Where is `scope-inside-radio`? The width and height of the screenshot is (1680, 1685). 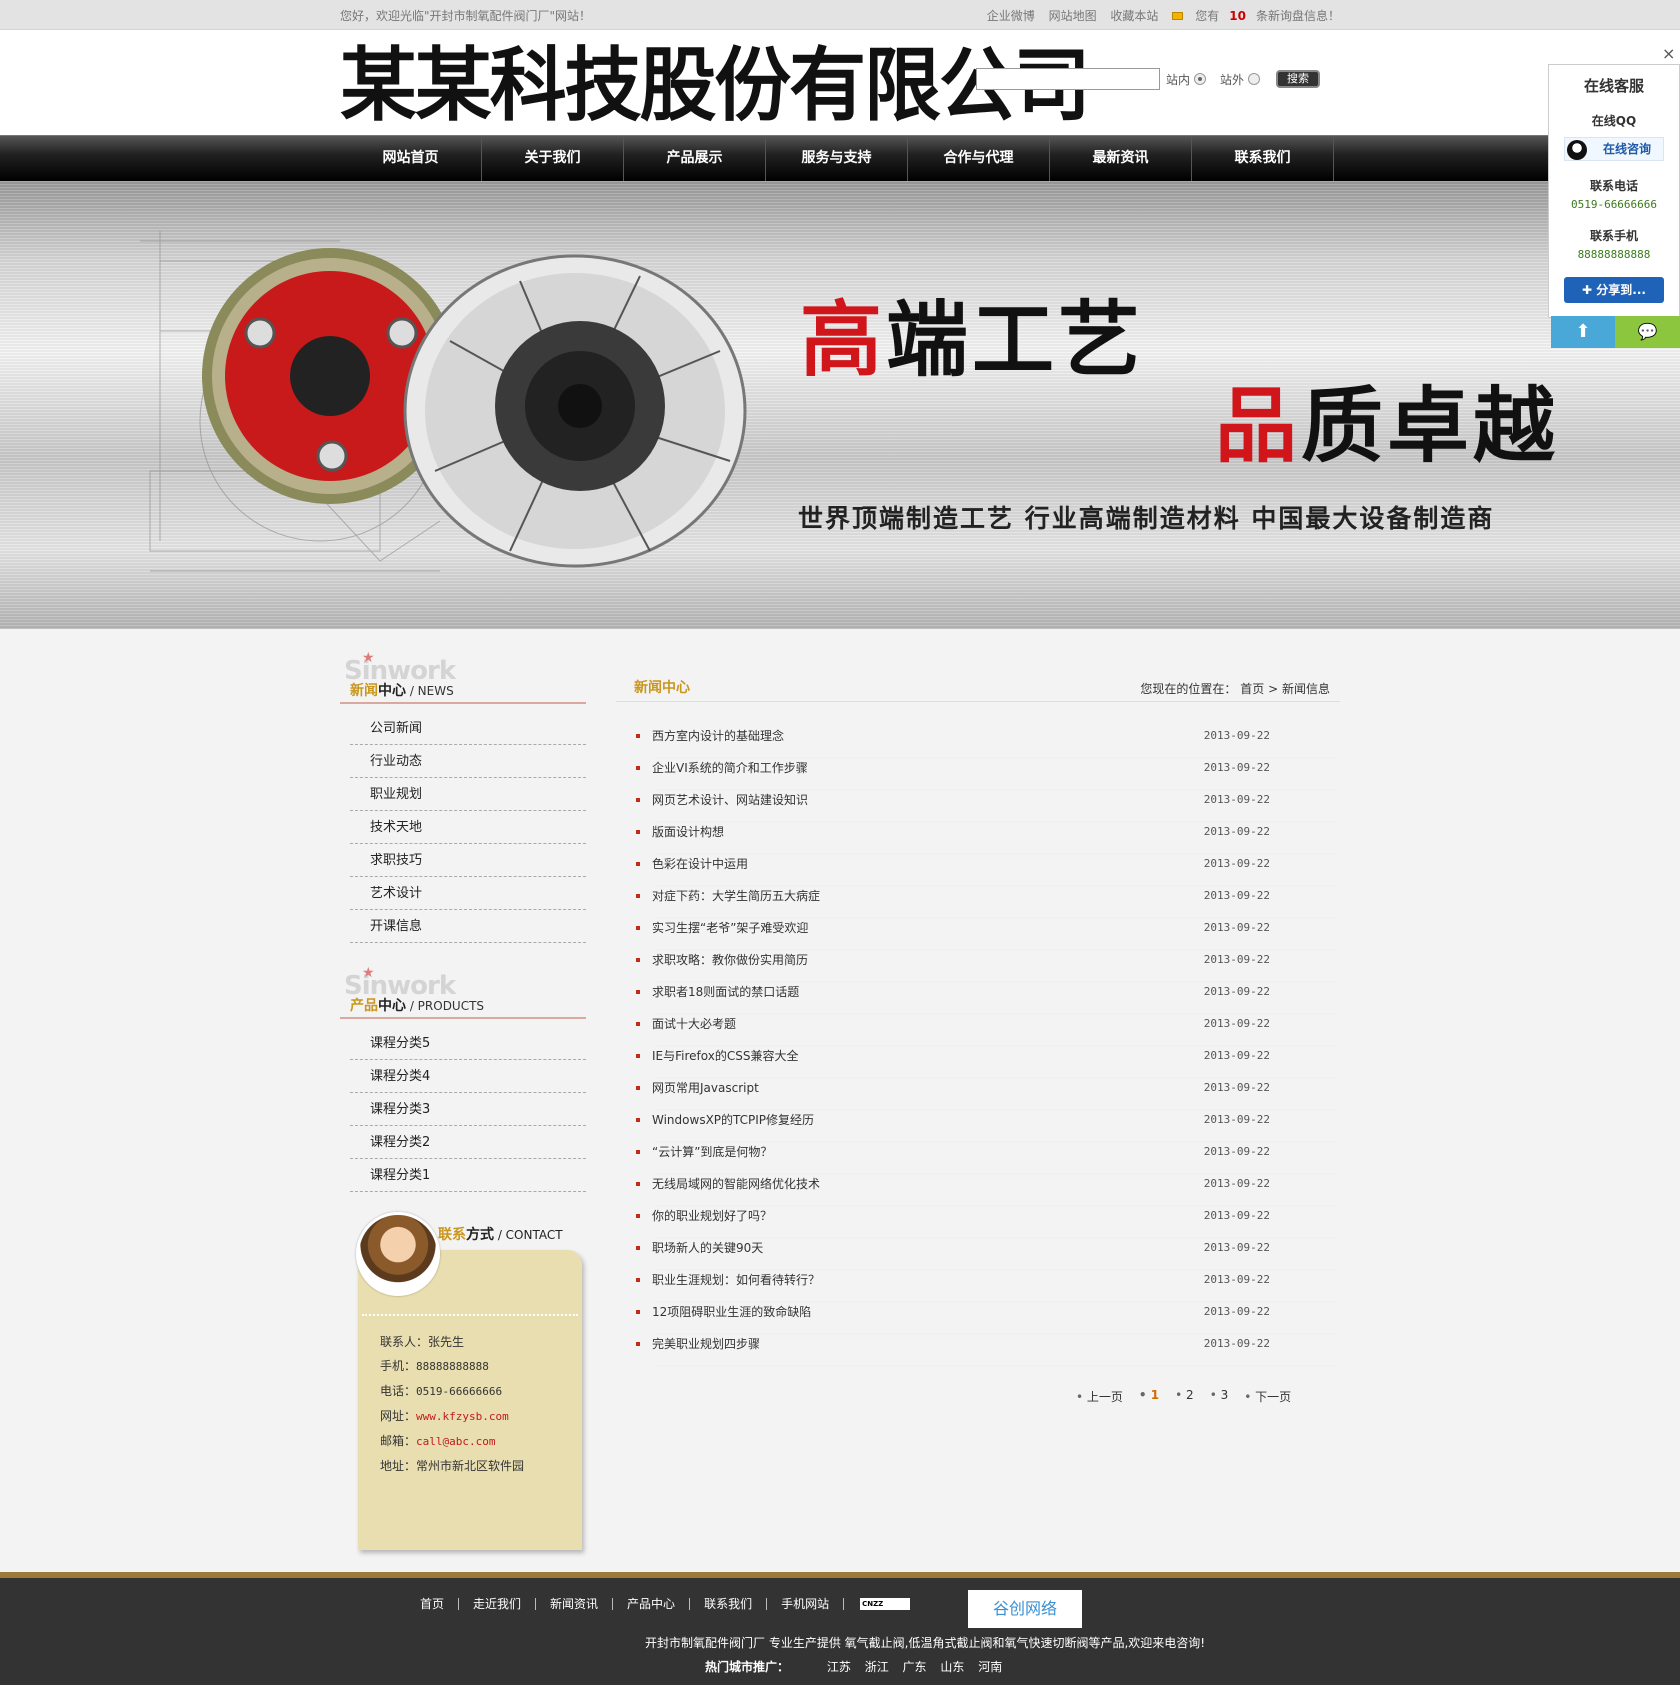 scope-inside-radio is located at coordinates (1200, 79).